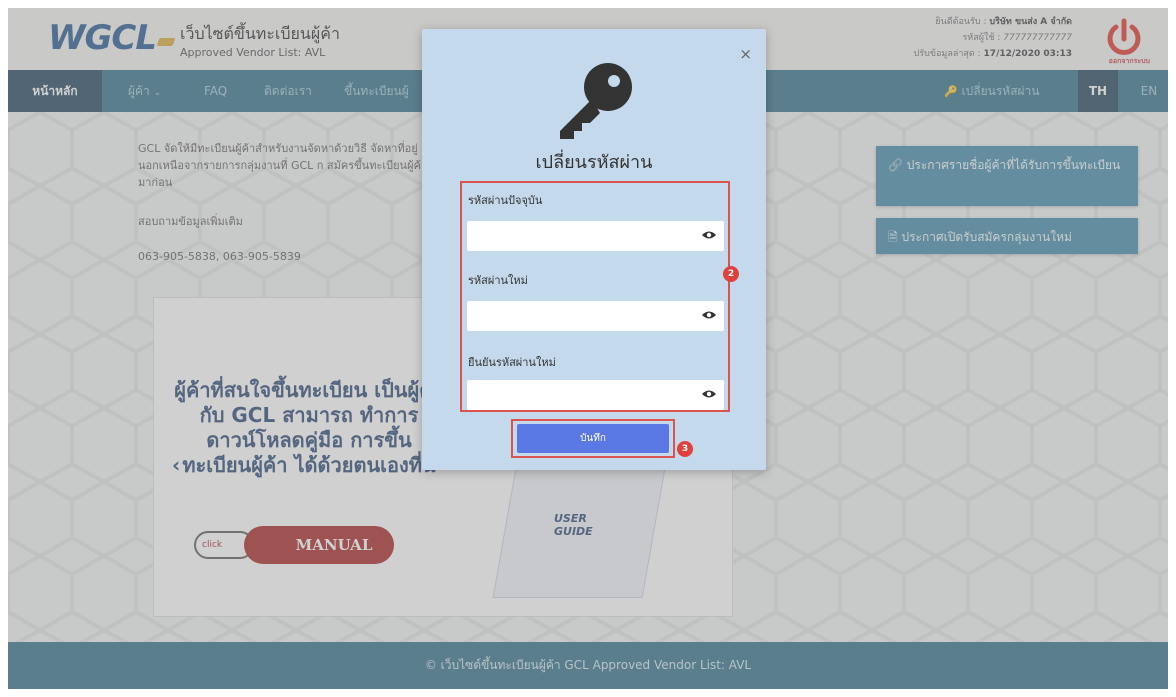  Describe the element at coordinates (685, 449) in the screenshot. I see `step-badge-save: 3` at that location.